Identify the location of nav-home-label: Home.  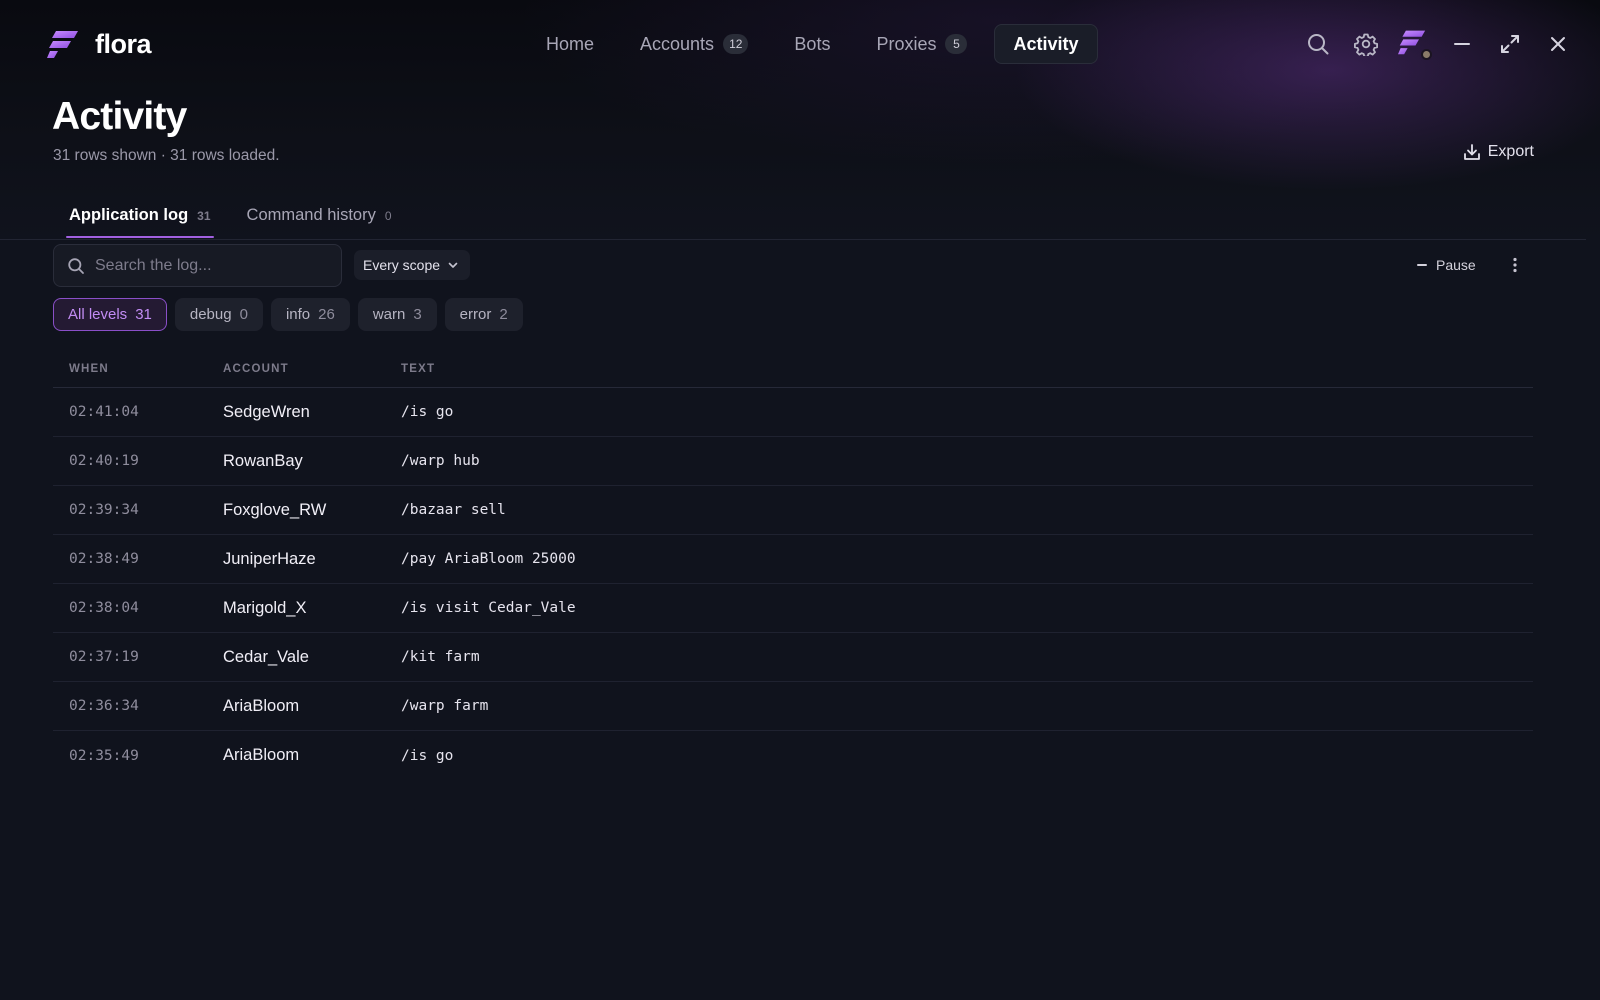
(570, 43).